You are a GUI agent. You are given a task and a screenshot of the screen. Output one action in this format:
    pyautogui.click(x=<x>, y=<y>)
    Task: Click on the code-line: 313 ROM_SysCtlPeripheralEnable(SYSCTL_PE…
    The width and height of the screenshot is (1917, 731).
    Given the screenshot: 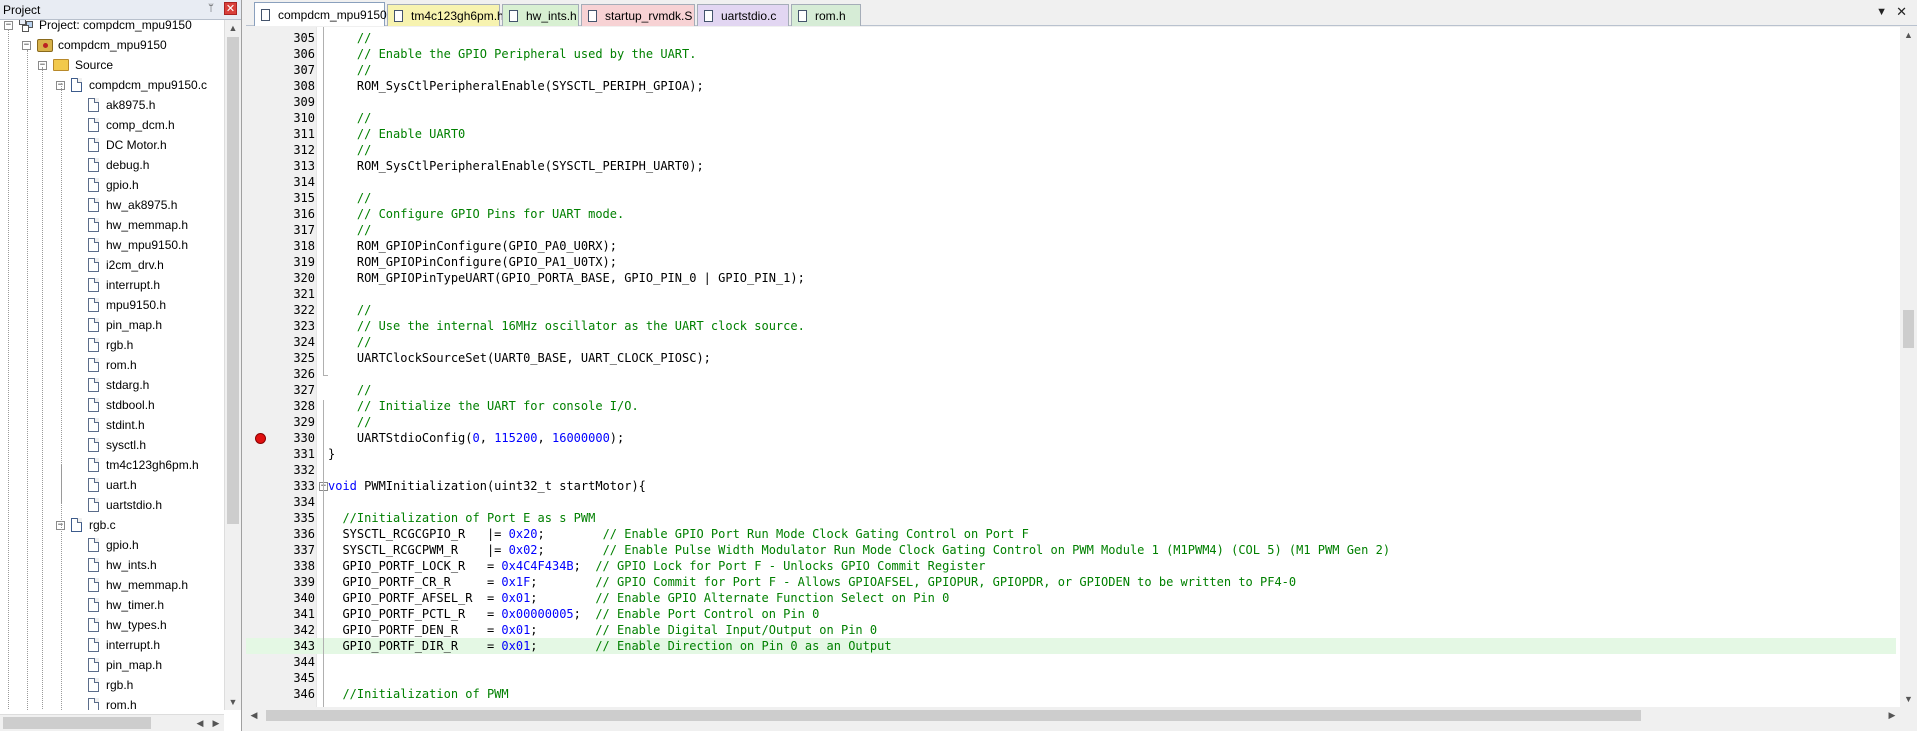 What is the action you would take?
    pyautogui.click(x=1071, y=166)
    